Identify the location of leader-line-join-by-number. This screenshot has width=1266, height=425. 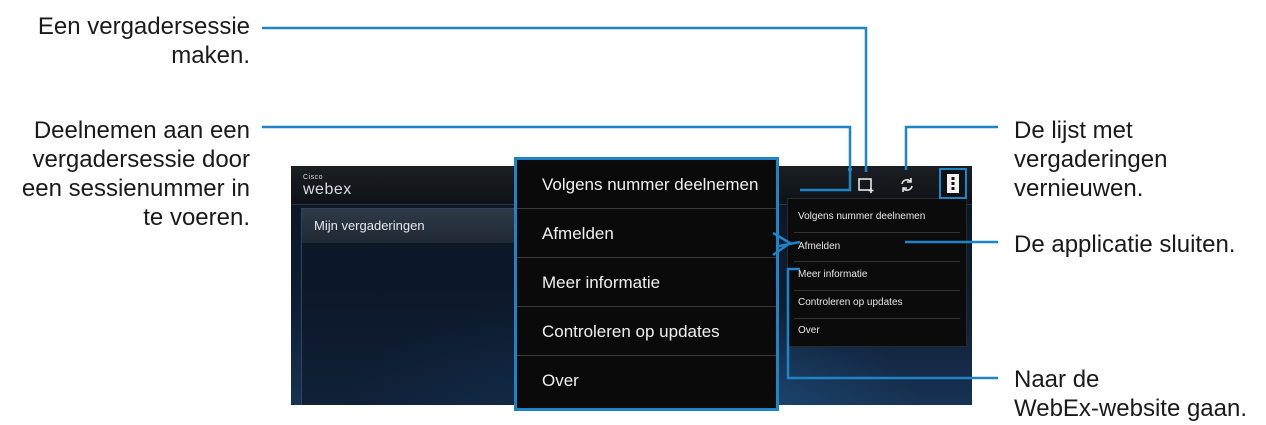
(557, 158).